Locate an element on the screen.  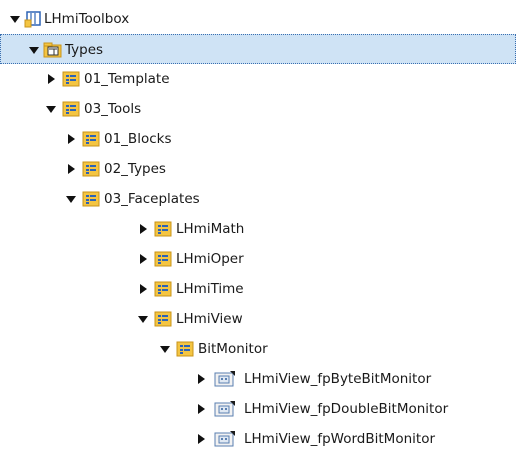
tree-item-label: BitMonitor is located at coordinates (233, 349).